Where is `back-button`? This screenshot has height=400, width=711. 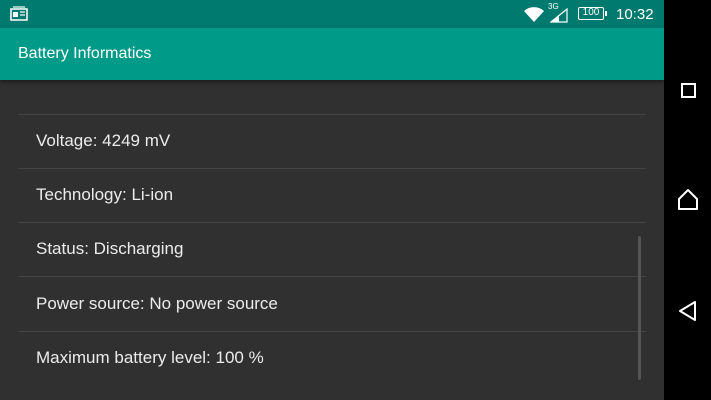 back-button is located at coordinates (688, 311).